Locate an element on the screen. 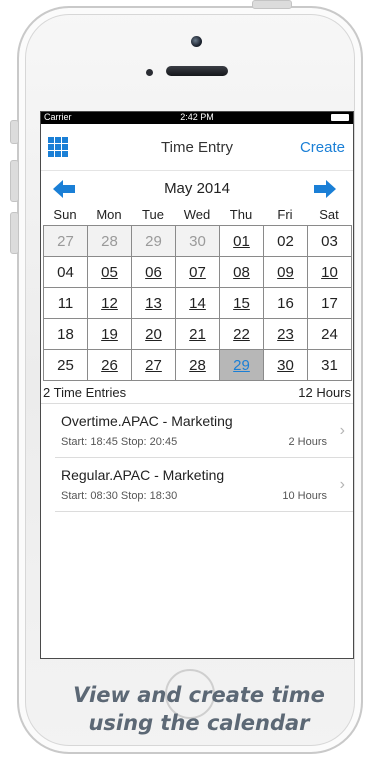 The image size is (379, 760). calendar-day: 02 is located at coordinates (285, 241).